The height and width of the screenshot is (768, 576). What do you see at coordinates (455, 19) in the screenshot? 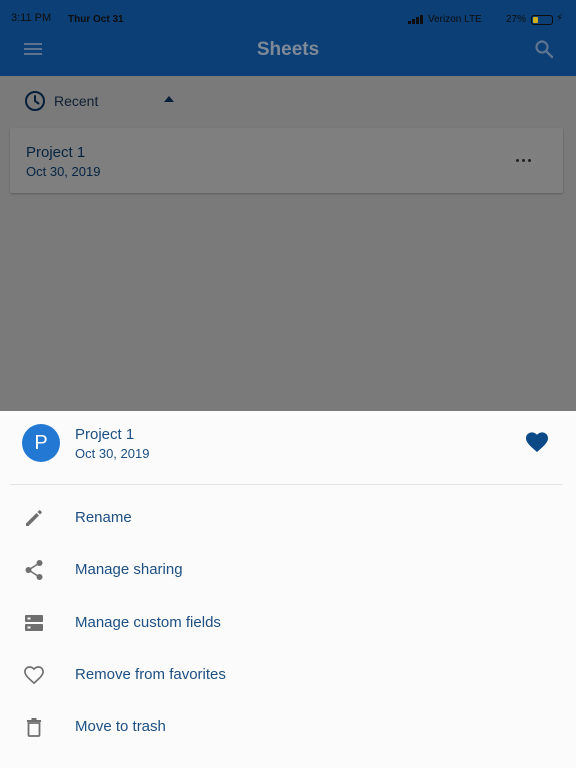
I see `status-carrier: Verizon LTE` at bounding box center [455, 19].